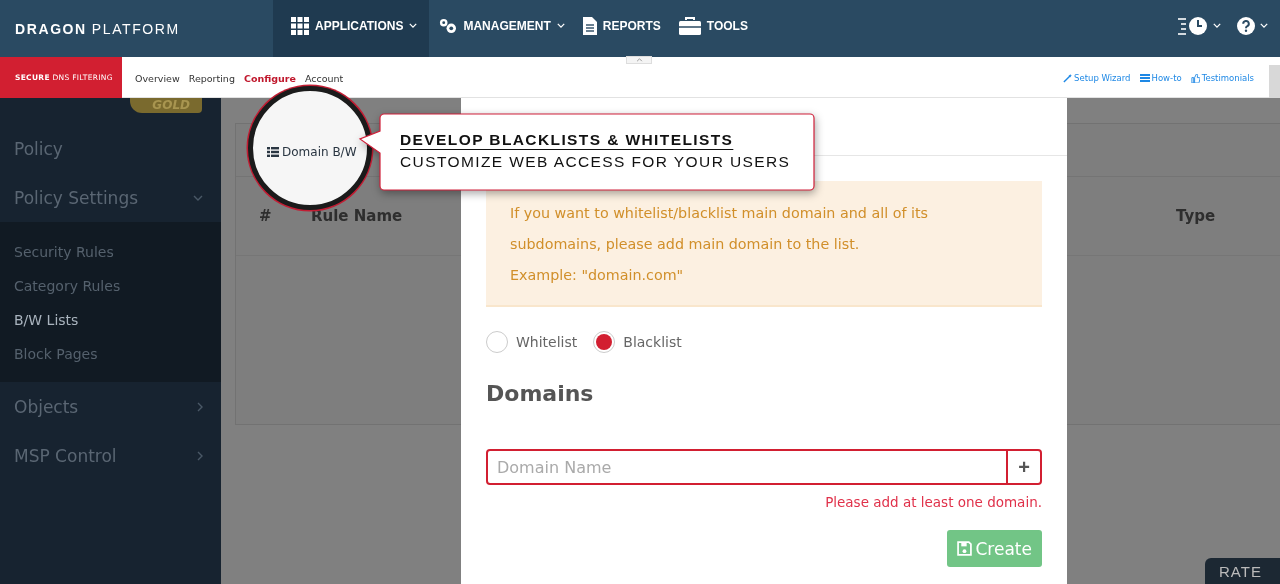  What do you see at coordinates (312, 152) in the screenshot?
I see `domain-tab-label: Domain B/W` at bounding box center [312, 152].